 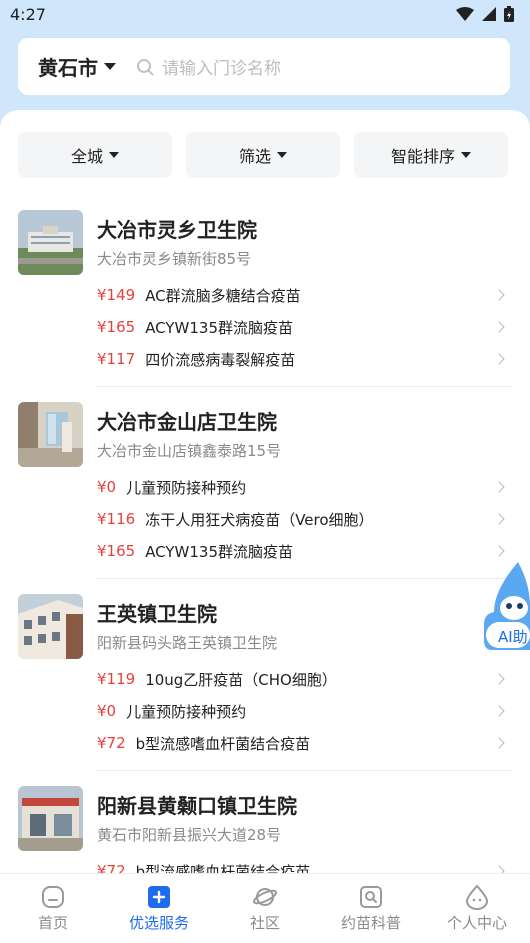 What do you see at coordinates (303, 359) in the screenshot?
I see `vaccine-row: ¥117 四价流感病毒裂解疫苗` at bounding box center [303, 359].